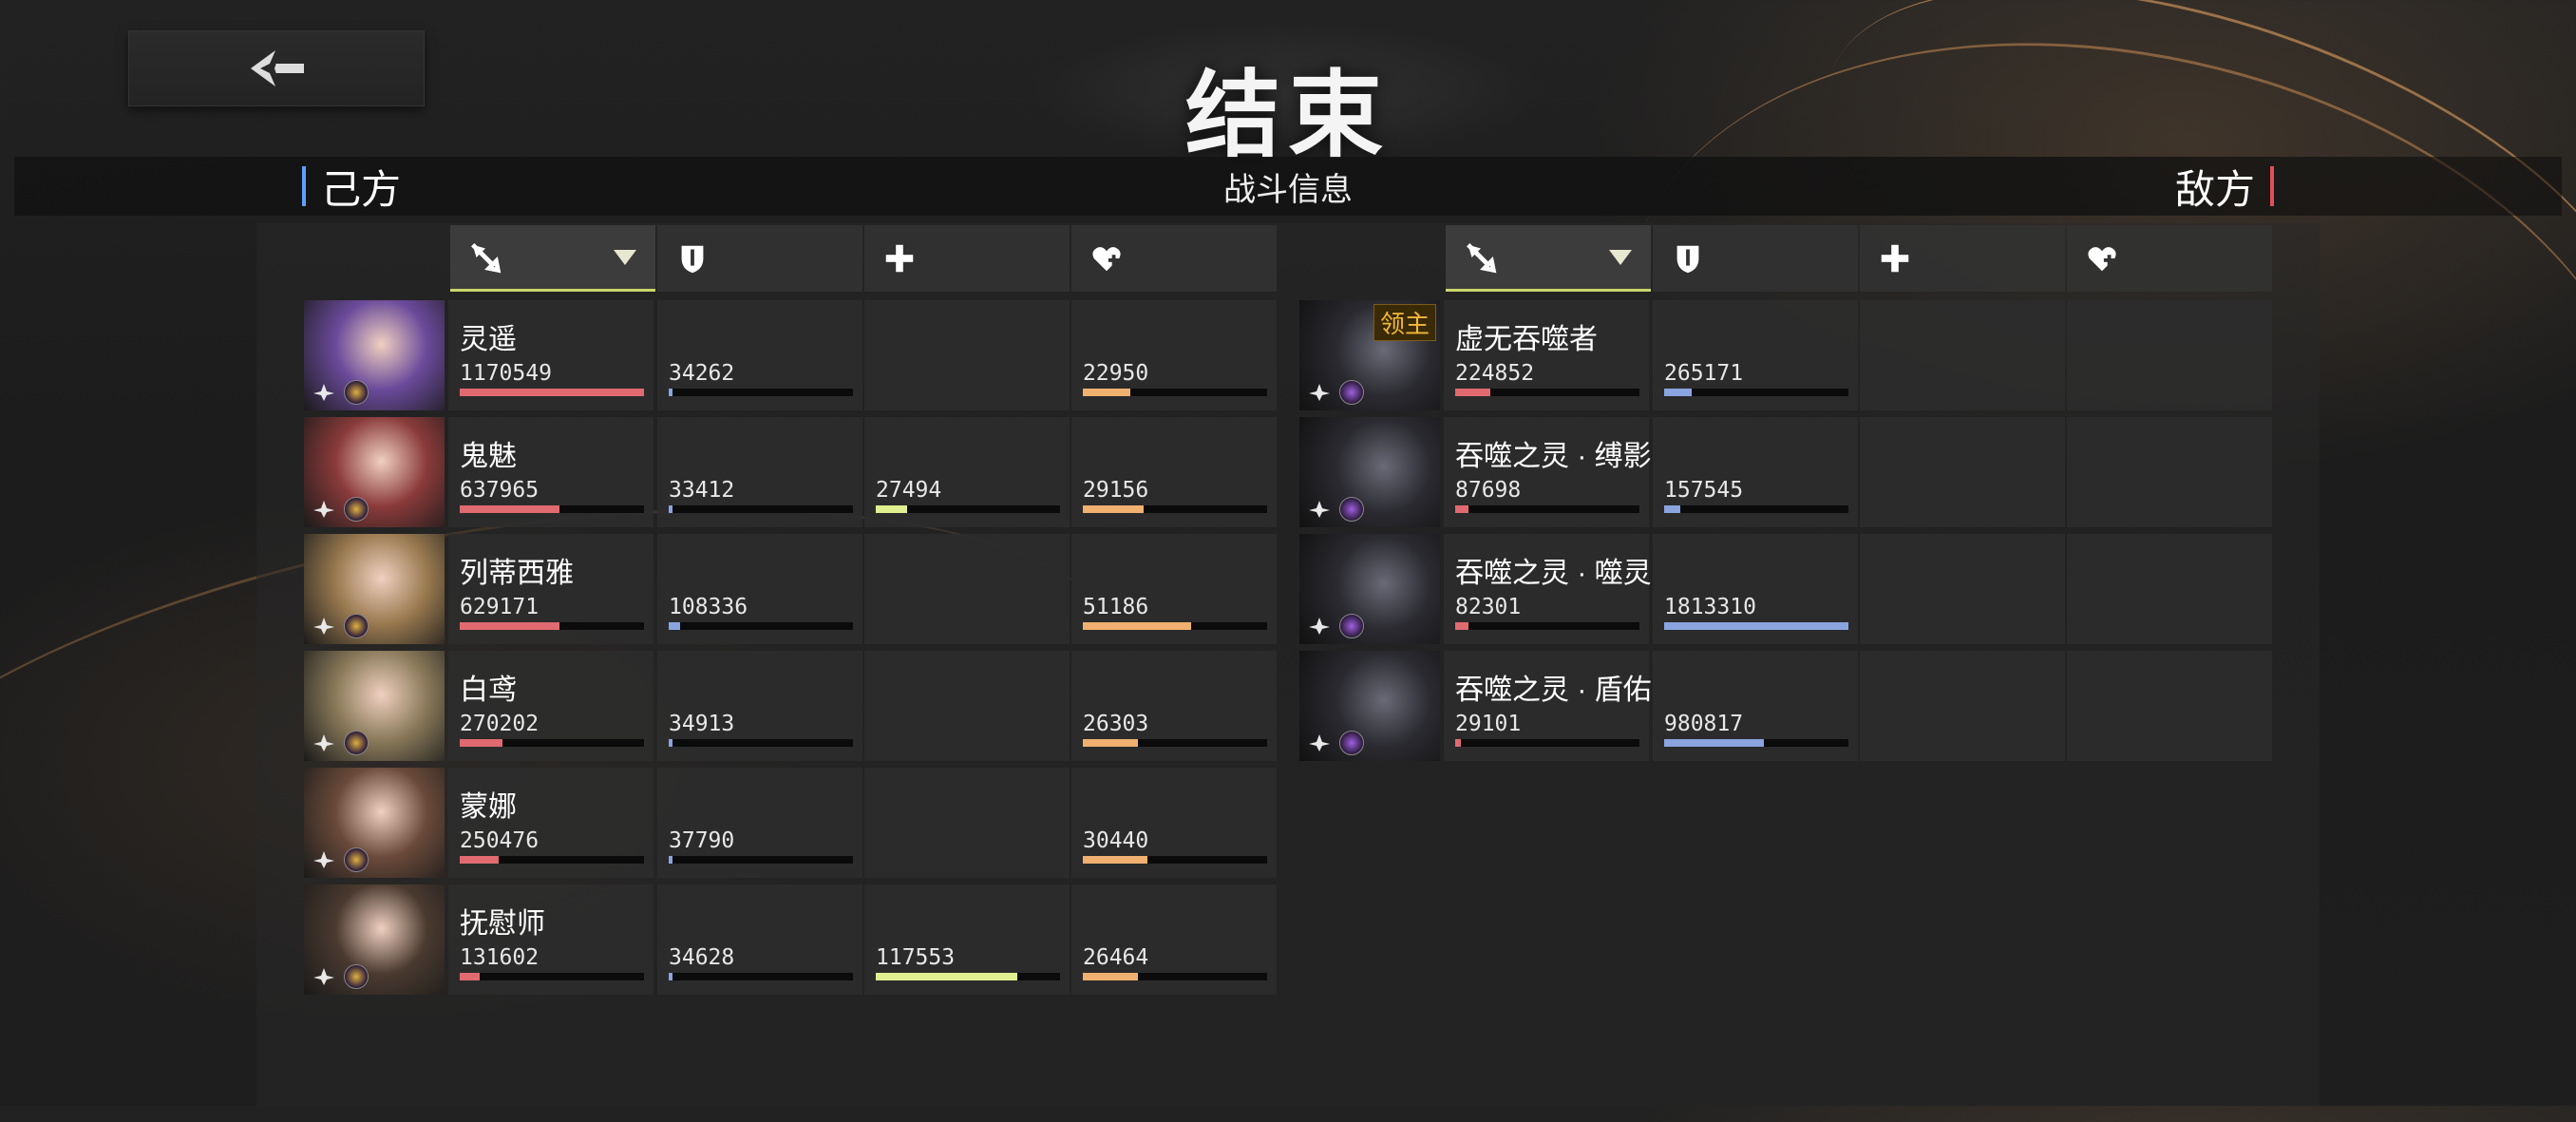 The image size is (2576, 1122). Describe the element at coordinates (502, 924) in the screenshot. I see `character-name: 抚慰师` at that location.